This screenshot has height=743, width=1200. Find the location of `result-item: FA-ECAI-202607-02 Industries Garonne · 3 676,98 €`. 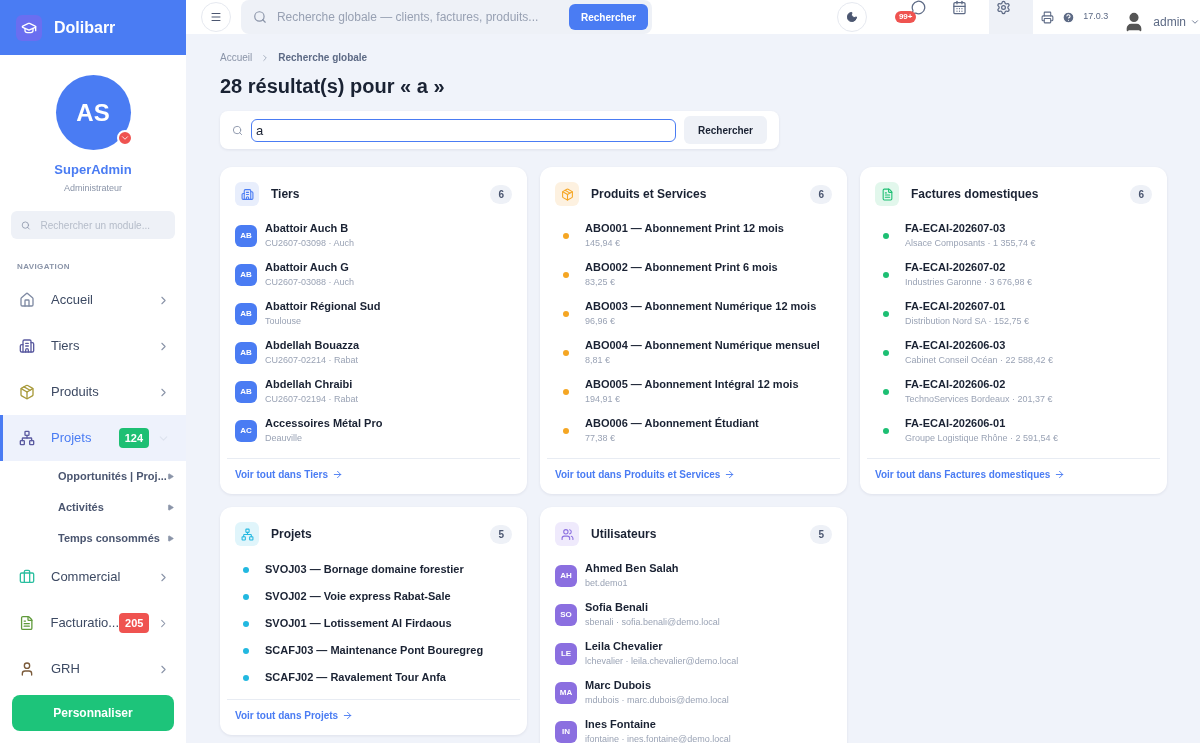

result-item: FA-ECAI-202607-02 Industries Garonne · 3 676,98 € is located at coordinates (1013, 274).